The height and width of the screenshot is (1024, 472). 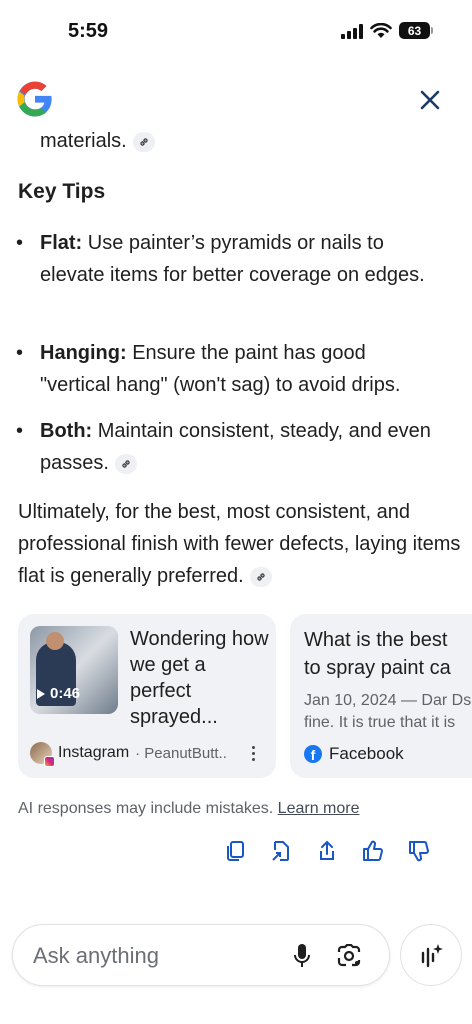 I want to click on share-button, so click(x=327, y=851).